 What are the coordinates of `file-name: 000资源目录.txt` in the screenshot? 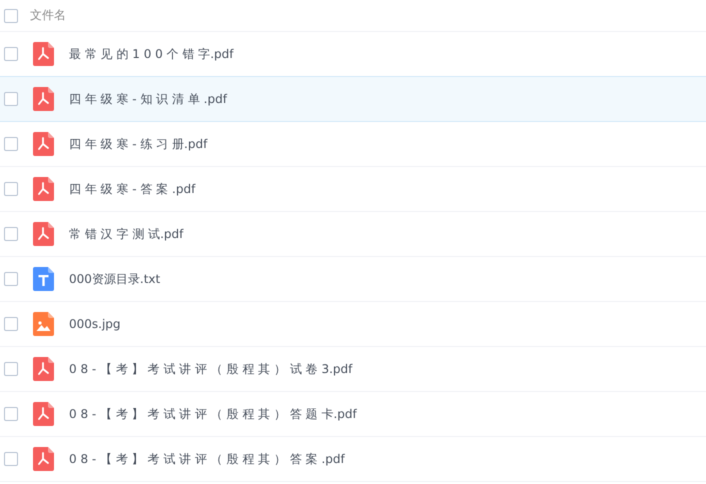 It's located at (114, 279).